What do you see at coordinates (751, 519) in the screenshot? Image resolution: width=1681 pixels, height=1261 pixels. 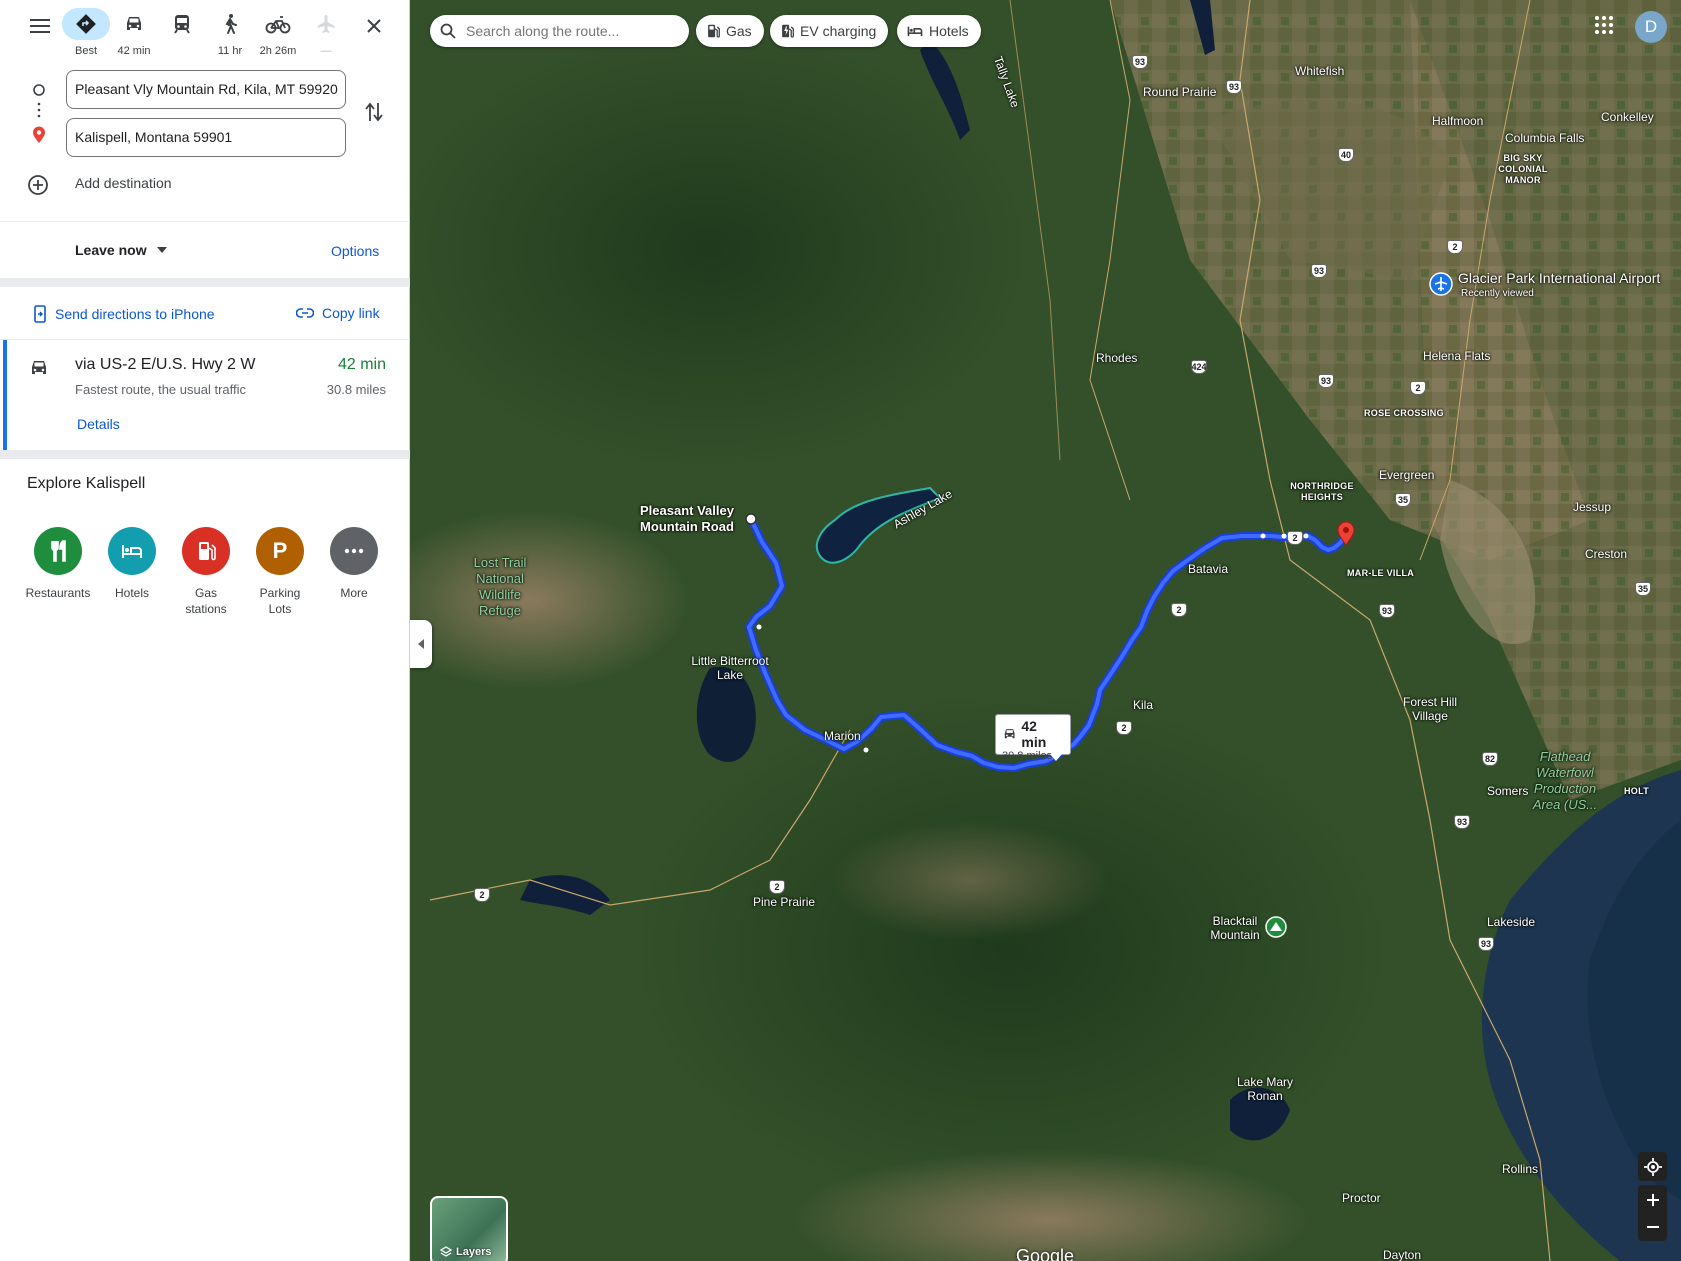 I see `origin-marker` at bounding box center [751, 519].